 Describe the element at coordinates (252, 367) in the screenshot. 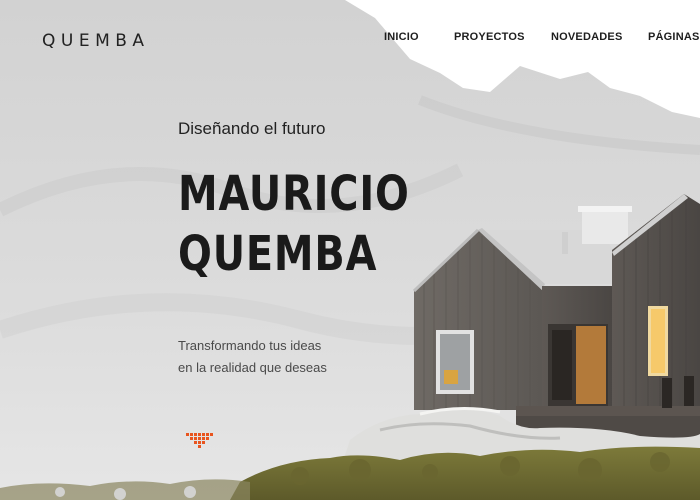

I see `hero-tagline-line-2: en la realidad que deseas` at that location.